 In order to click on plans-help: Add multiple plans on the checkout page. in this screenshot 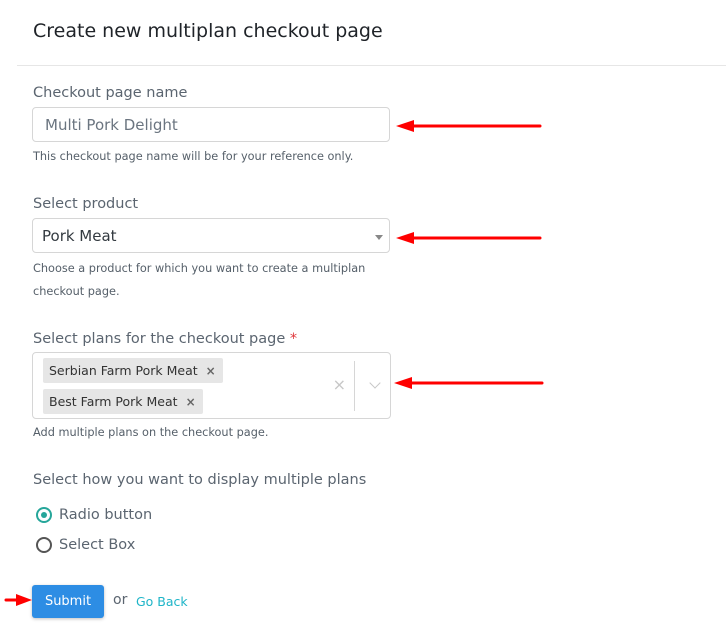, I will do `click(151, 432)`.